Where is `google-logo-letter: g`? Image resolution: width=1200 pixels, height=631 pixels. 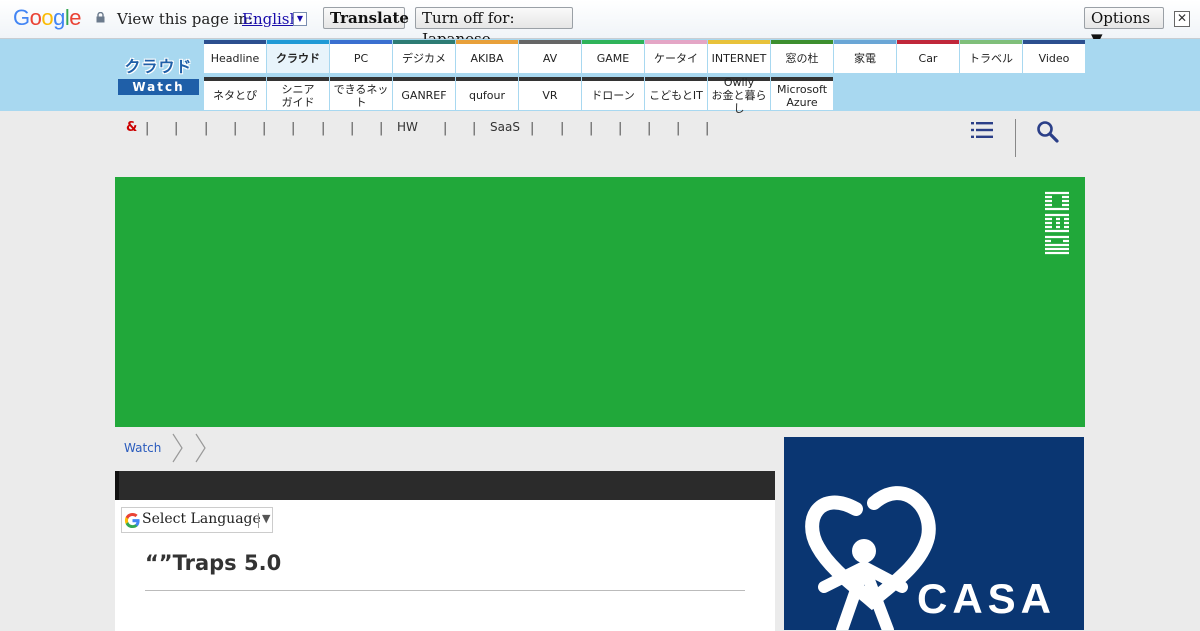
google-logo-letter: g is located at coordinates (59, 17).